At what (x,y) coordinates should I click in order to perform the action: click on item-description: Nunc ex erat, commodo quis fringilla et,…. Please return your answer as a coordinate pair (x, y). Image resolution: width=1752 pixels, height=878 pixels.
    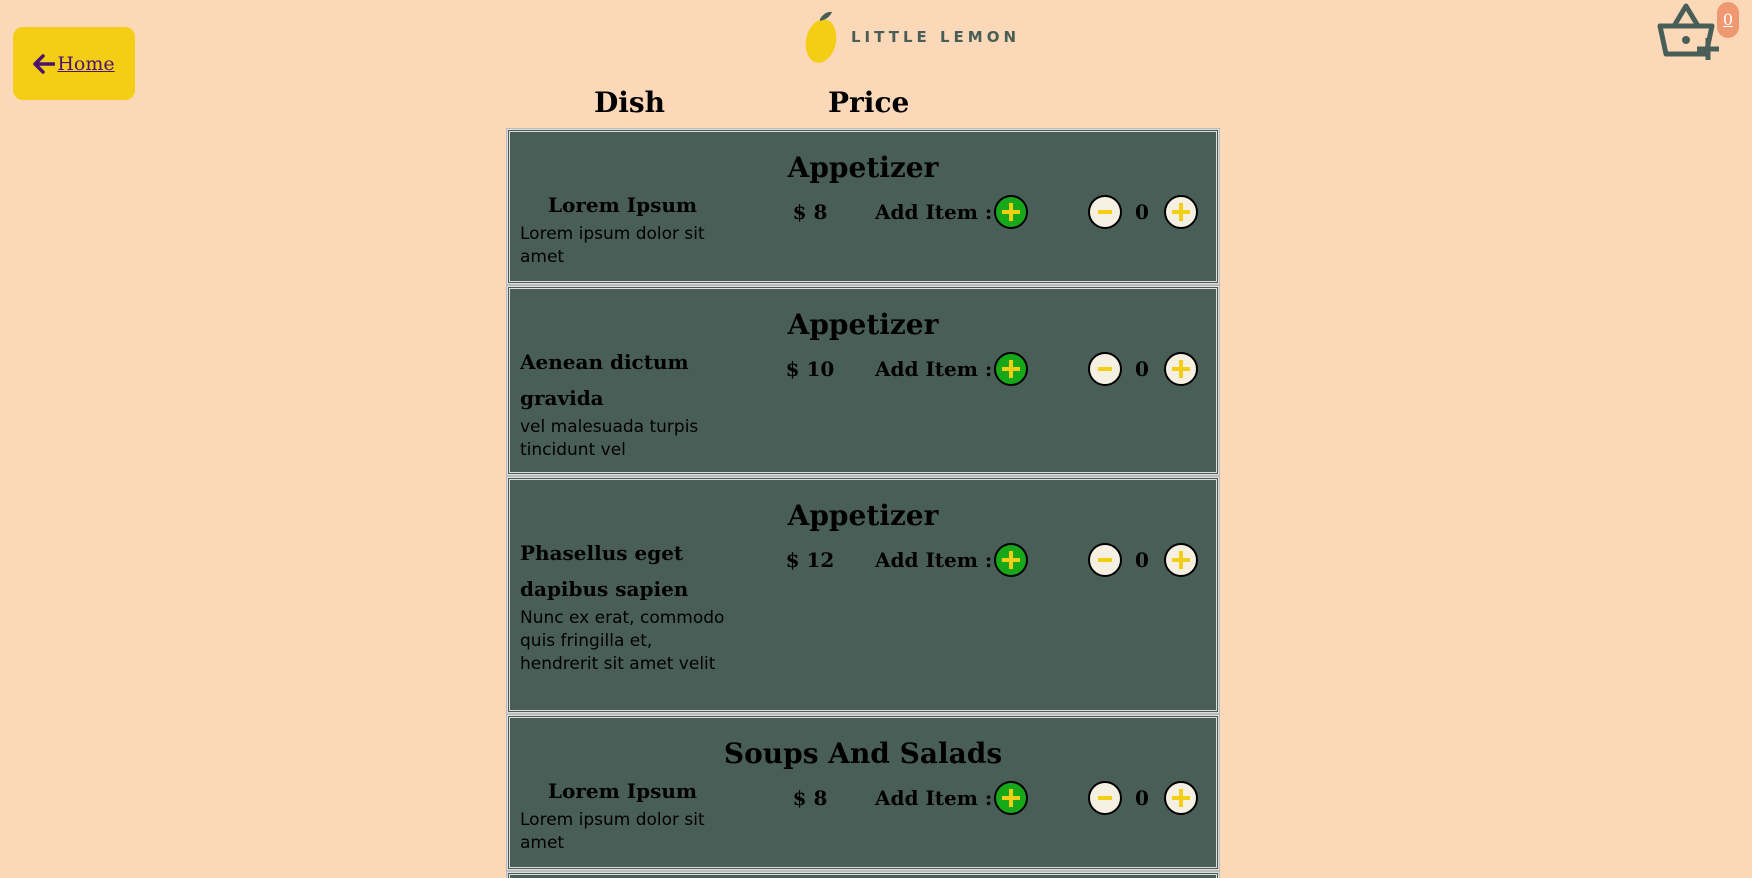
    Looking at the image, I should click on (622, 641).